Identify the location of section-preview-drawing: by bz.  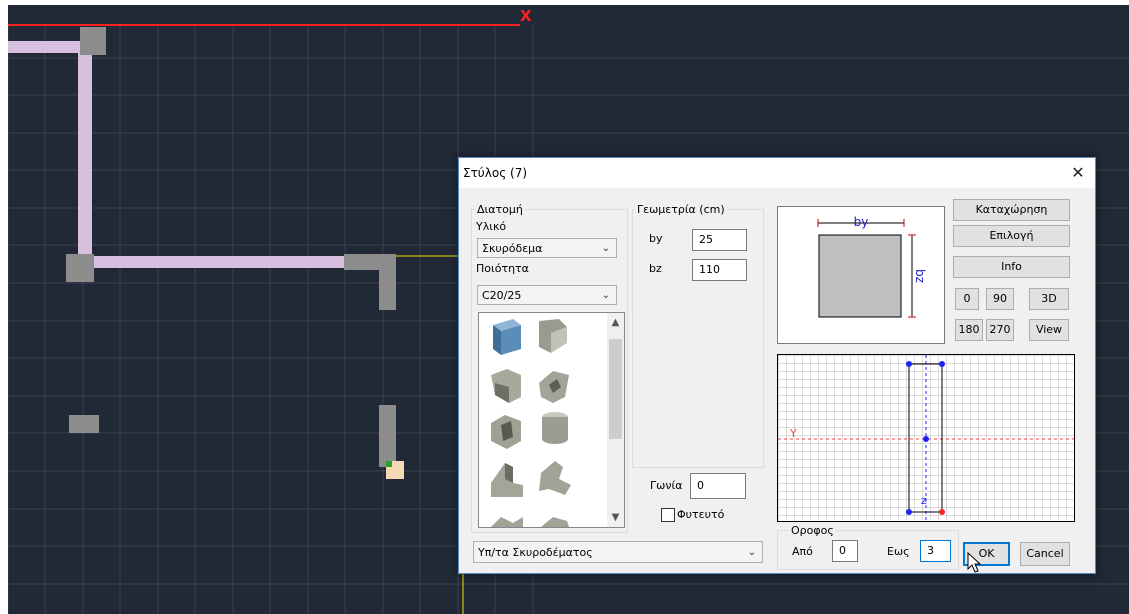
(872, 266).